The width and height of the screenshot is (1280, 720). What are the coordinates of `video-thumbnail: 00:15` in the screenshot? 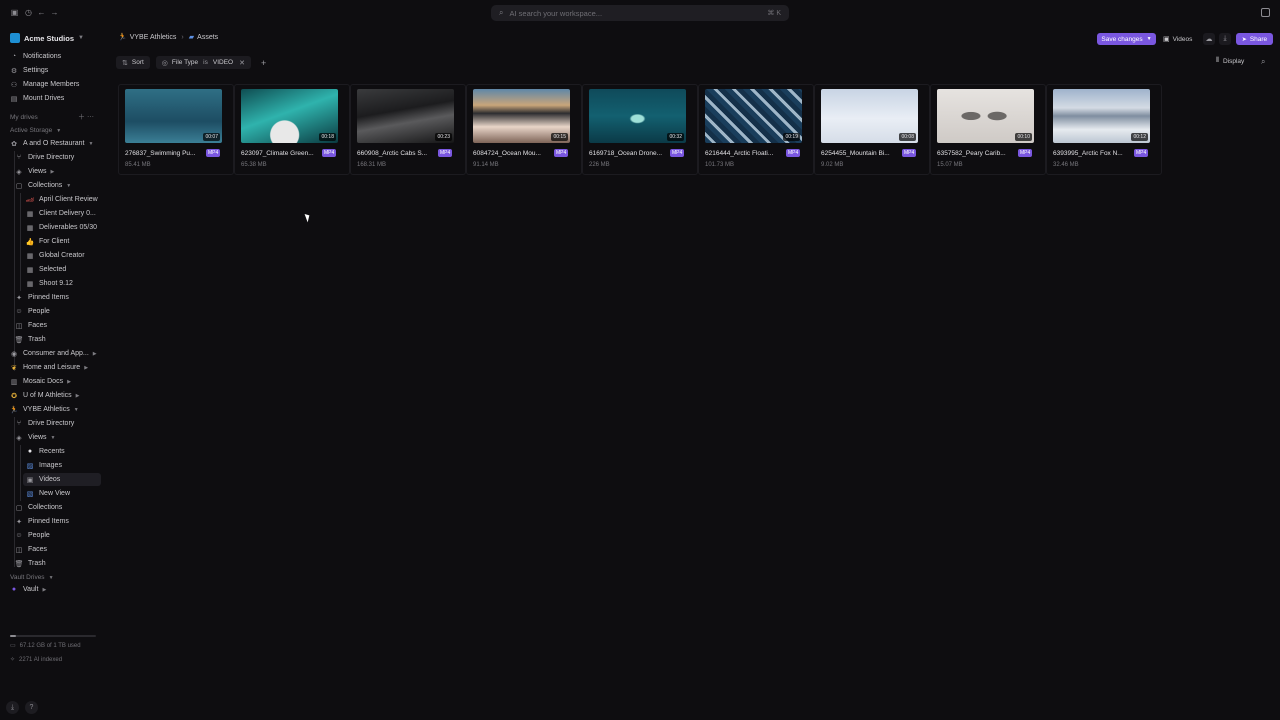 It's located at (521, 116).